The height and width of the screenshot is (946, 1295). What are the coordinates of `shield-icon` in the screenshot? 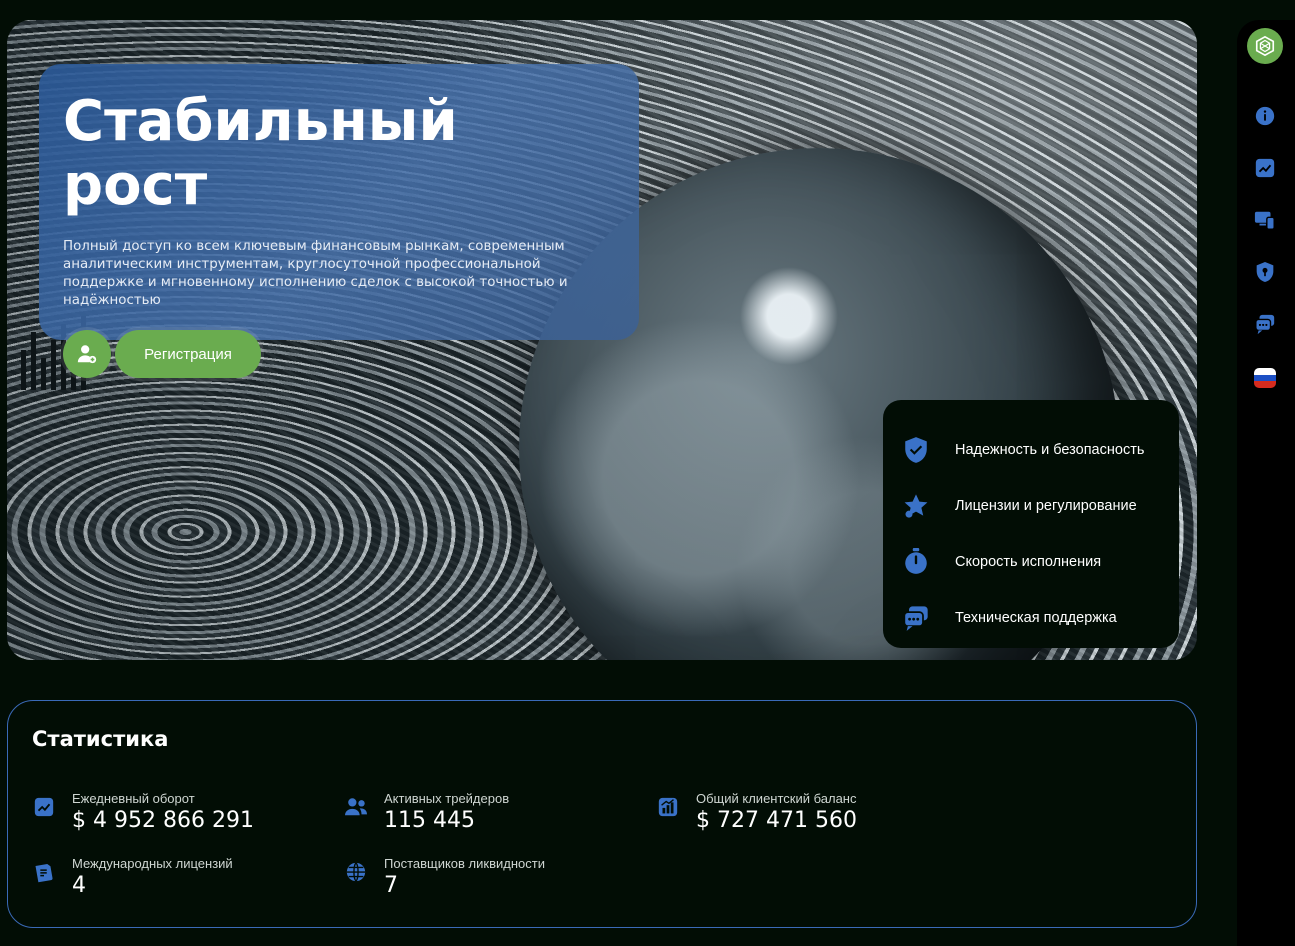 It's located at (1265, 272).